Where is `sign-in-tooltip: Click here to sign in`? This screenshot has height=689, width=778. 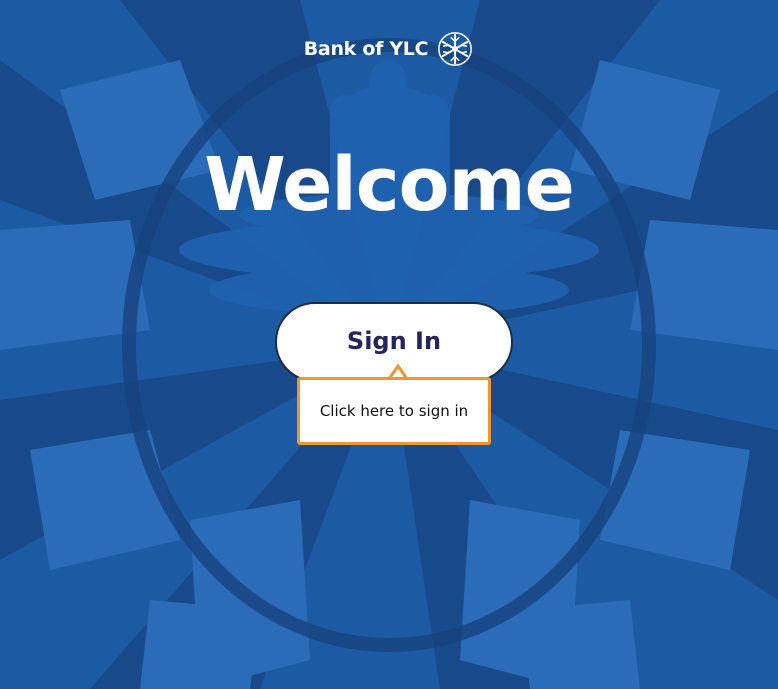 sign-in-tooltip: Click here to sign in is located at coordinates (394, 411).